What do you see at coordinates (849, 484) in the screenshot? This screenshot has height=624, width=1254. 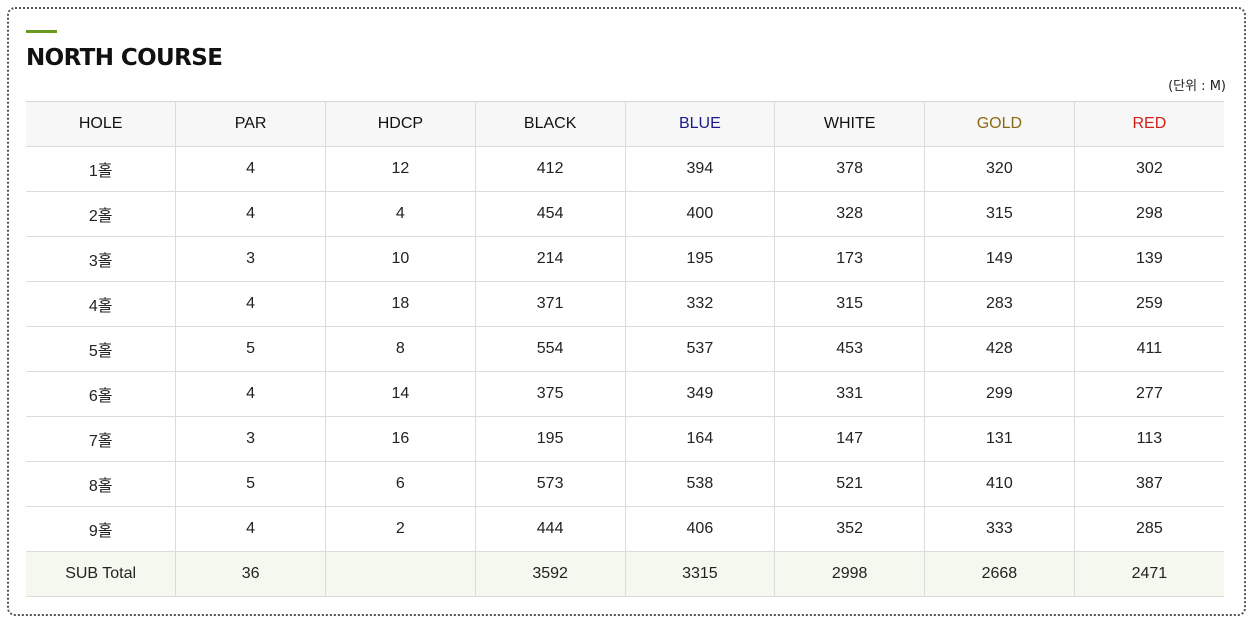 I see `cell-white: 521` at bounding box center [849, 484].